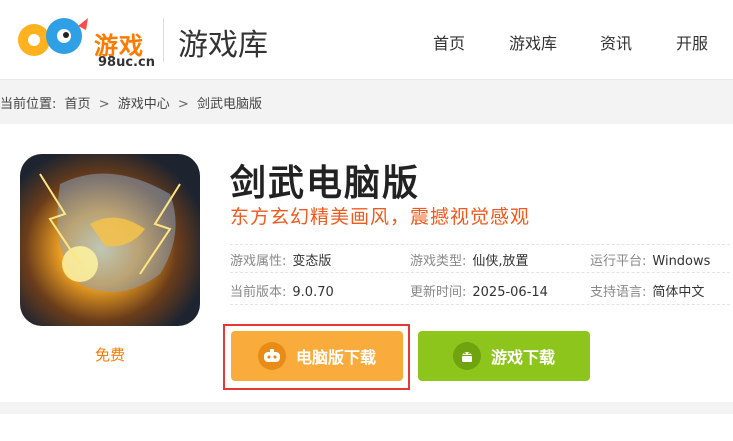  I want to click on site-logo: 游戏 98uc.cn, so click(83, 39).